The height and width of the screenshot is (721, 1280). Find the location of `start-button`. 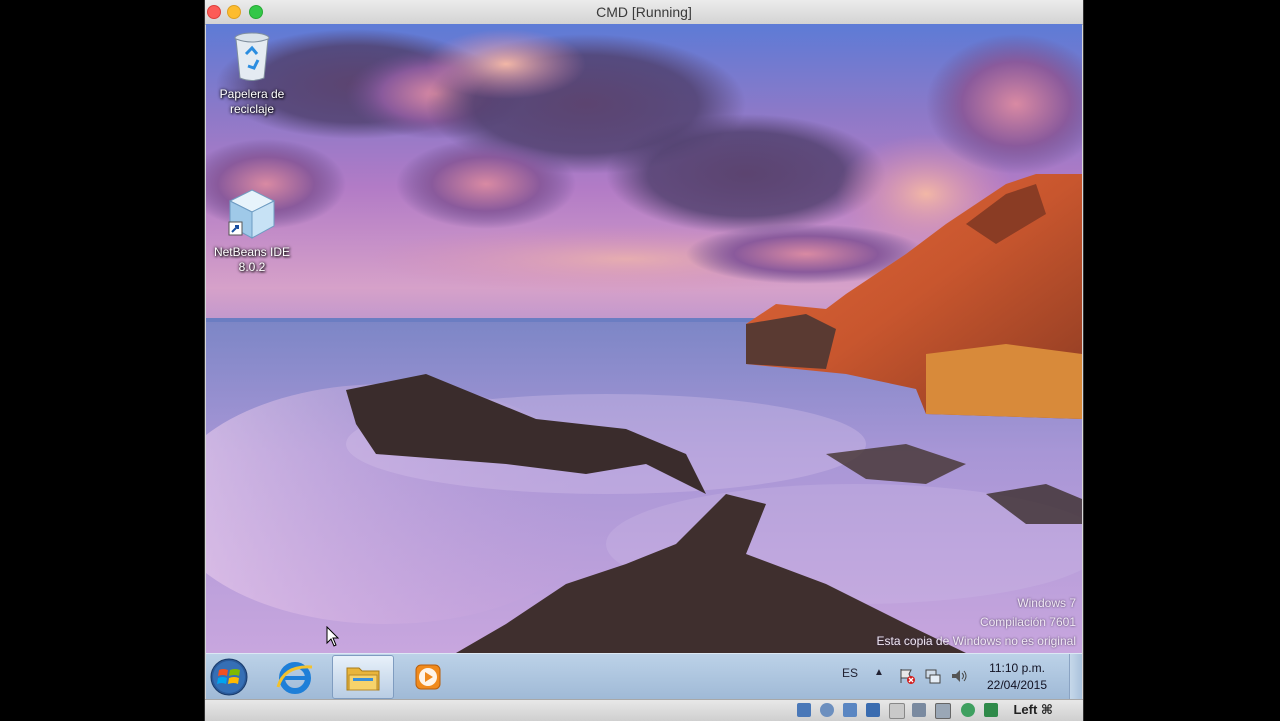

start-button is located at coordinates (229, 677).